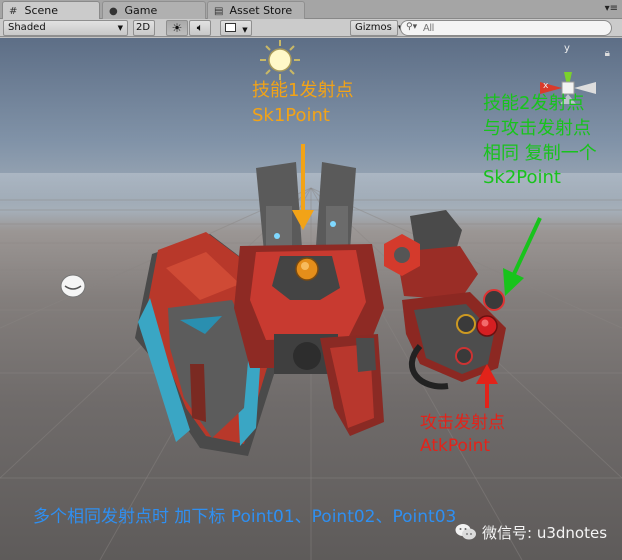 The height and width of the screenshot is (560, 622). I want to click on gizmos-label: Gizmos, so click(373, 27).